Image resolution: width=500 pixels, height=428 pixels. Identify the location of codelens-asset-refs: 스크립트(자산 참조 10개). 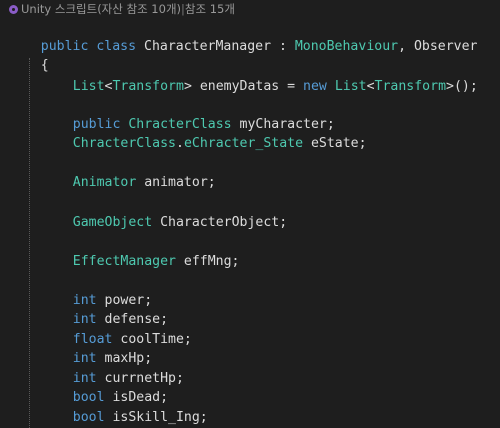
(118, 9).